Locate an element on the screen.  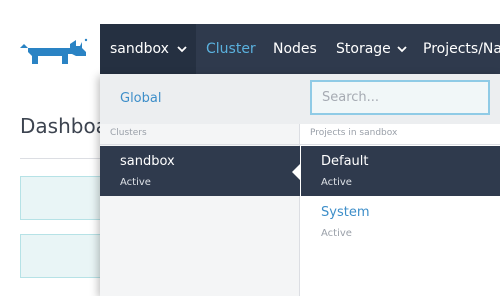
nav-nodes: Nodes is located at coordinates (295, 49).